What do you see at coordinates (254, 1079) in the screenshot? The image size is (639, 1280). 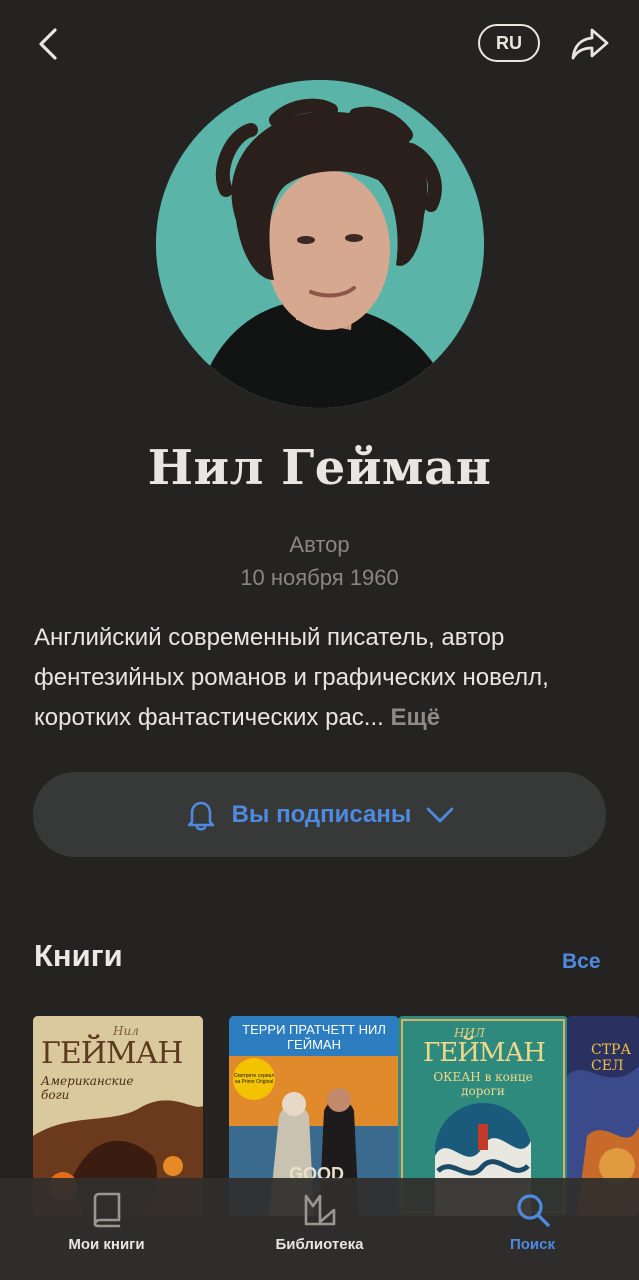 I see `book-badge: Смотрите сериал на Prime Original` at bounding box center [254, 1079].